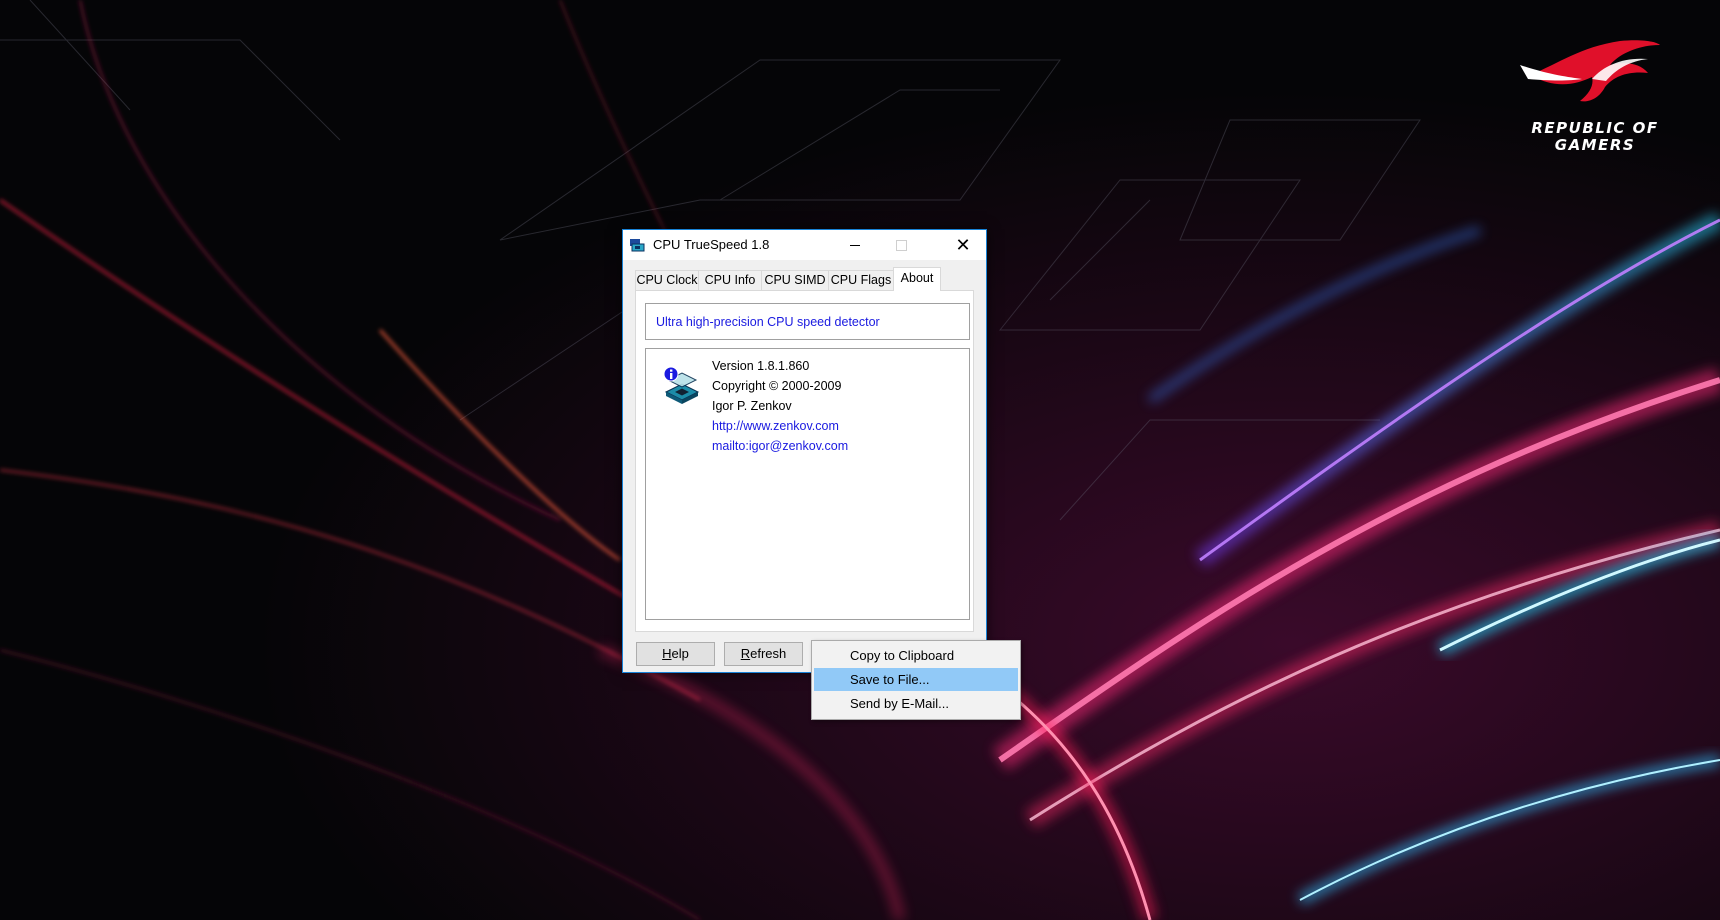 The height and width of the screenshot is (920, 1720). What do you see at coordinates (1595, 128) in the screenshot?
I see `rog-brand-line1: REPUBLIC OF` at bounding box center [1595, 128].